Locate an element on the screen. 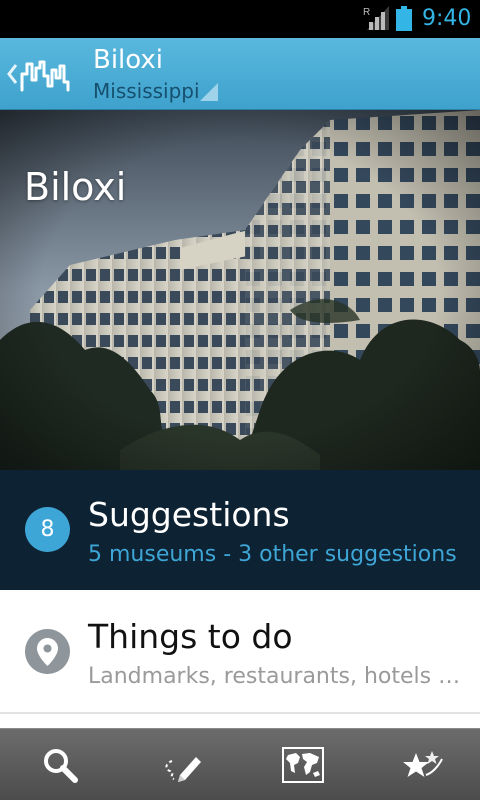 The image size is (480, 800). favorites-stars-icon is located at coordinates (423, 764).